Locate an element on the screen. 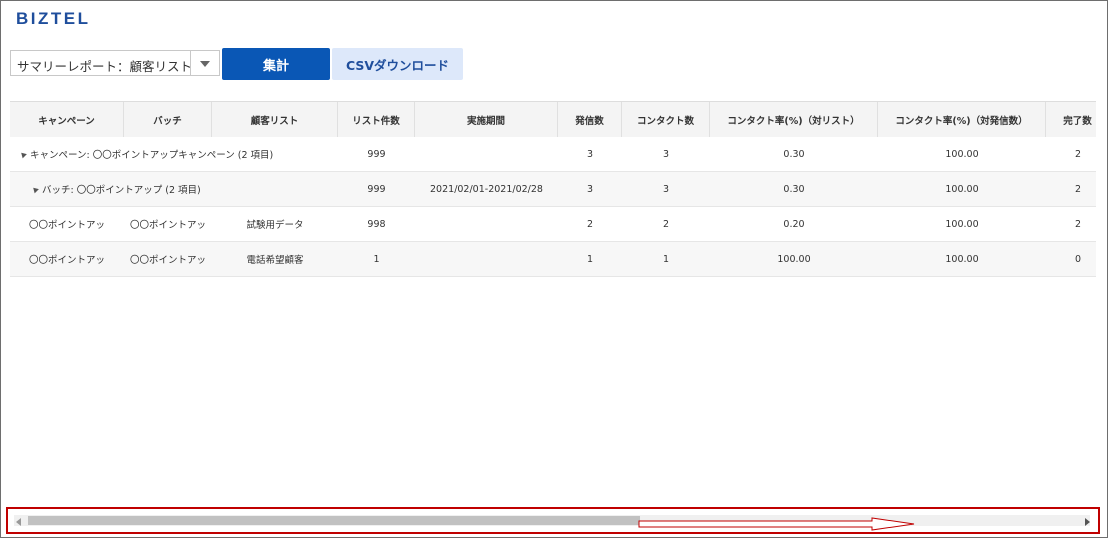  list-count-cell: 998 is located at coordinates (376, 224).